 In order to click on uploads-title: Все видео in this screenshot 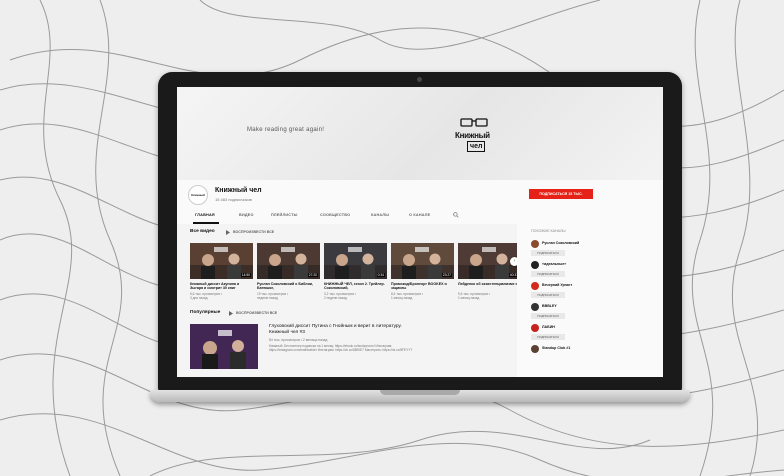, I will do `click(202, 231)`.